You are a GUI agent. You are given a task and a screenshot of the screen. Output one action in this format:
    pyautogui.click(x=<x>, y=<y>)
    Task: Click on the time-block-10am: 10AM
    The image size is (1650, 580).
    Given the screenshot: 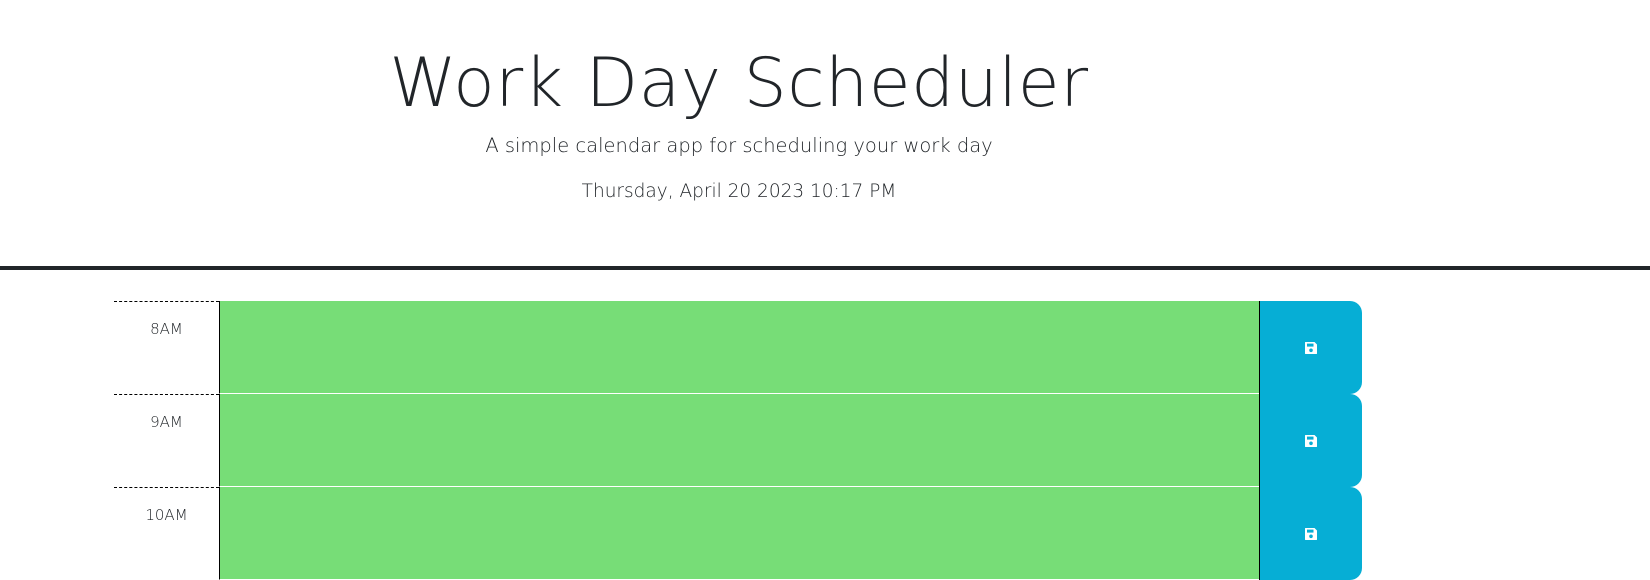 What is the action you would take?
    pyautogui.click(x=739, y=533)
    